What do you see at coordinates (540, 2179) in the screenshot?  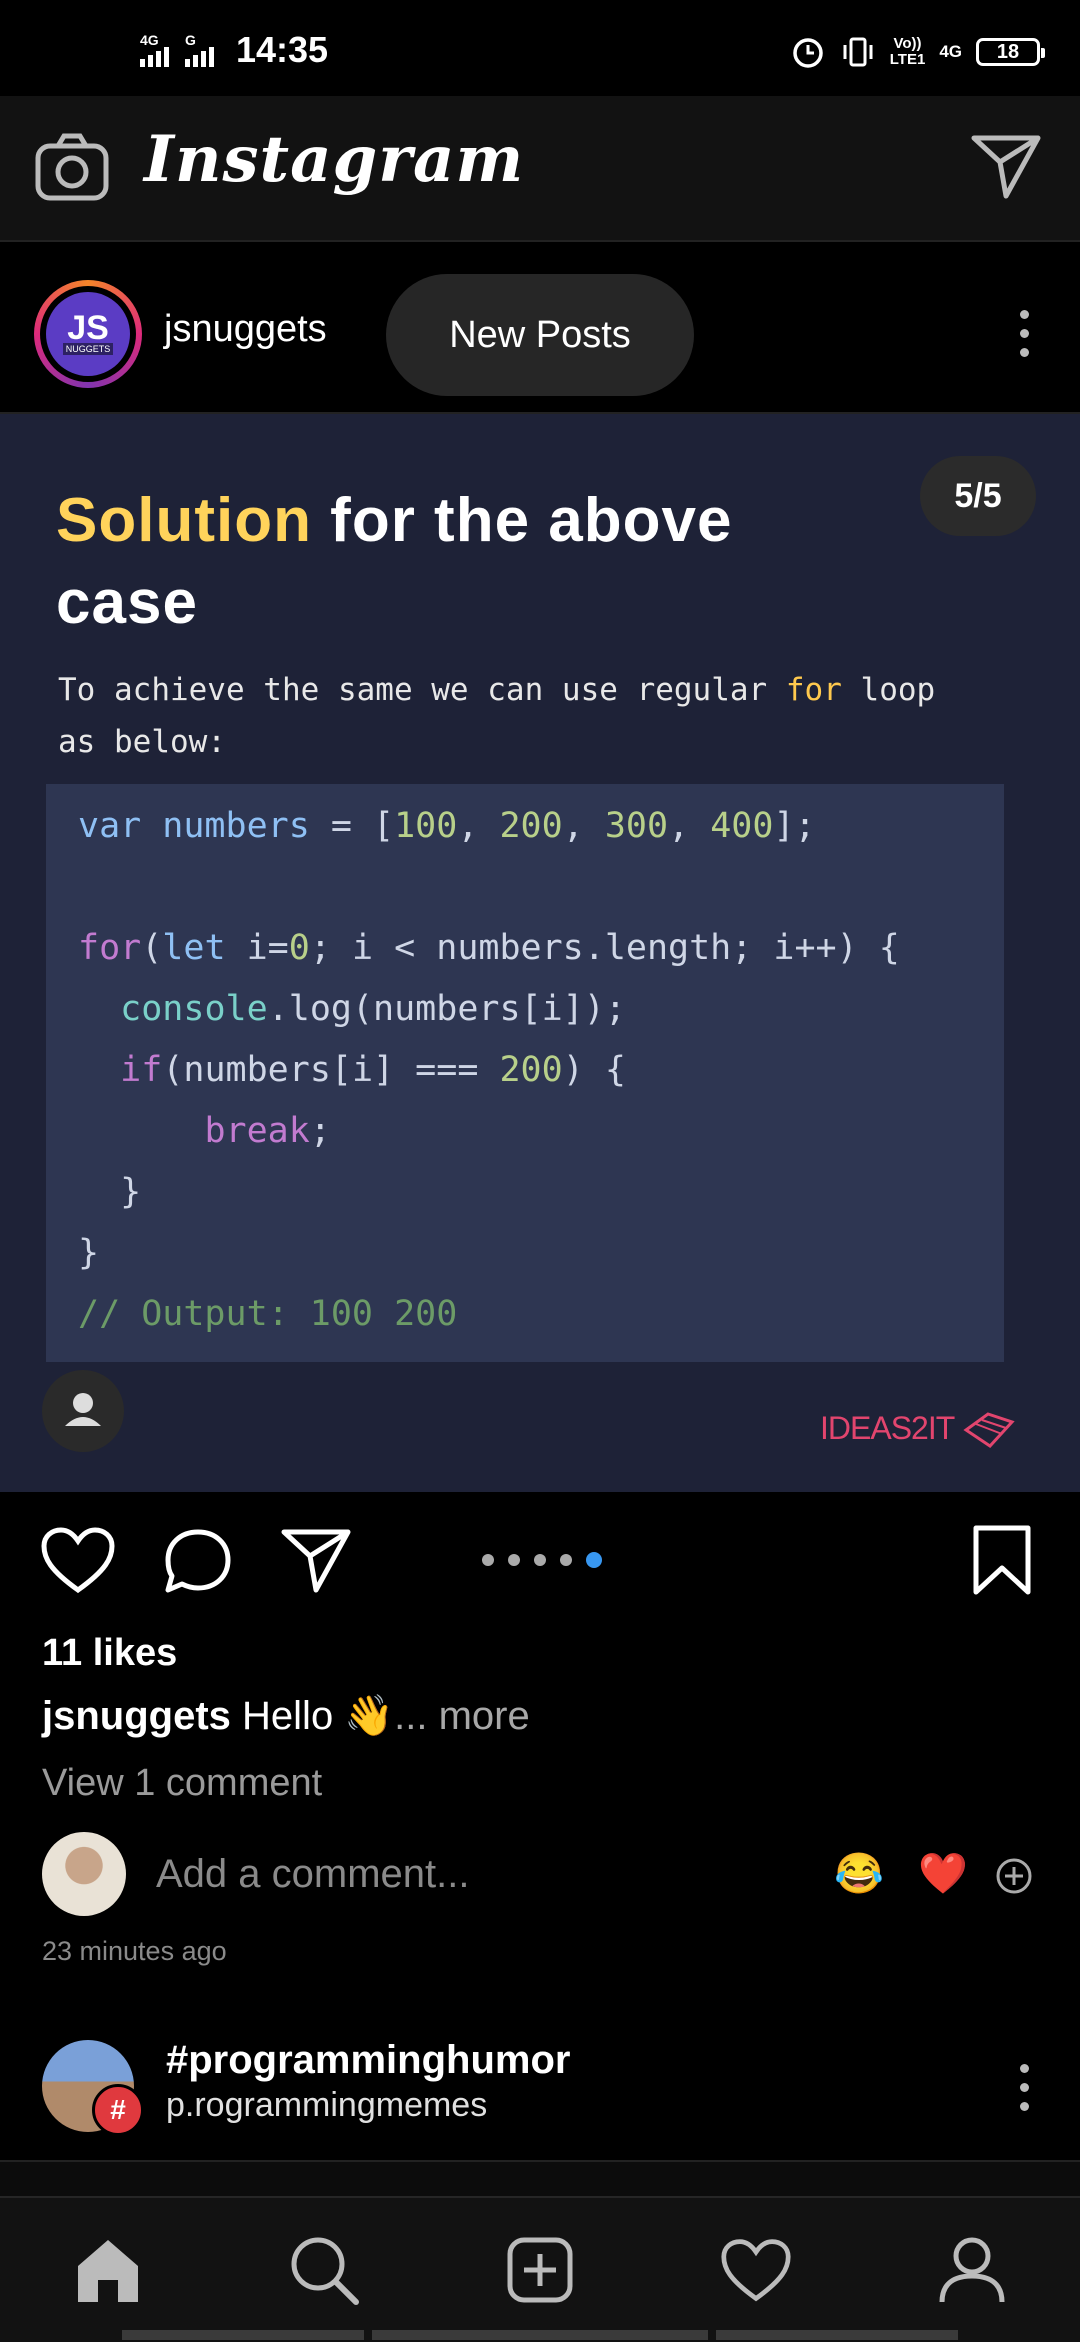 I see `next-post-image-peek` at bounding box center [540, 2179].